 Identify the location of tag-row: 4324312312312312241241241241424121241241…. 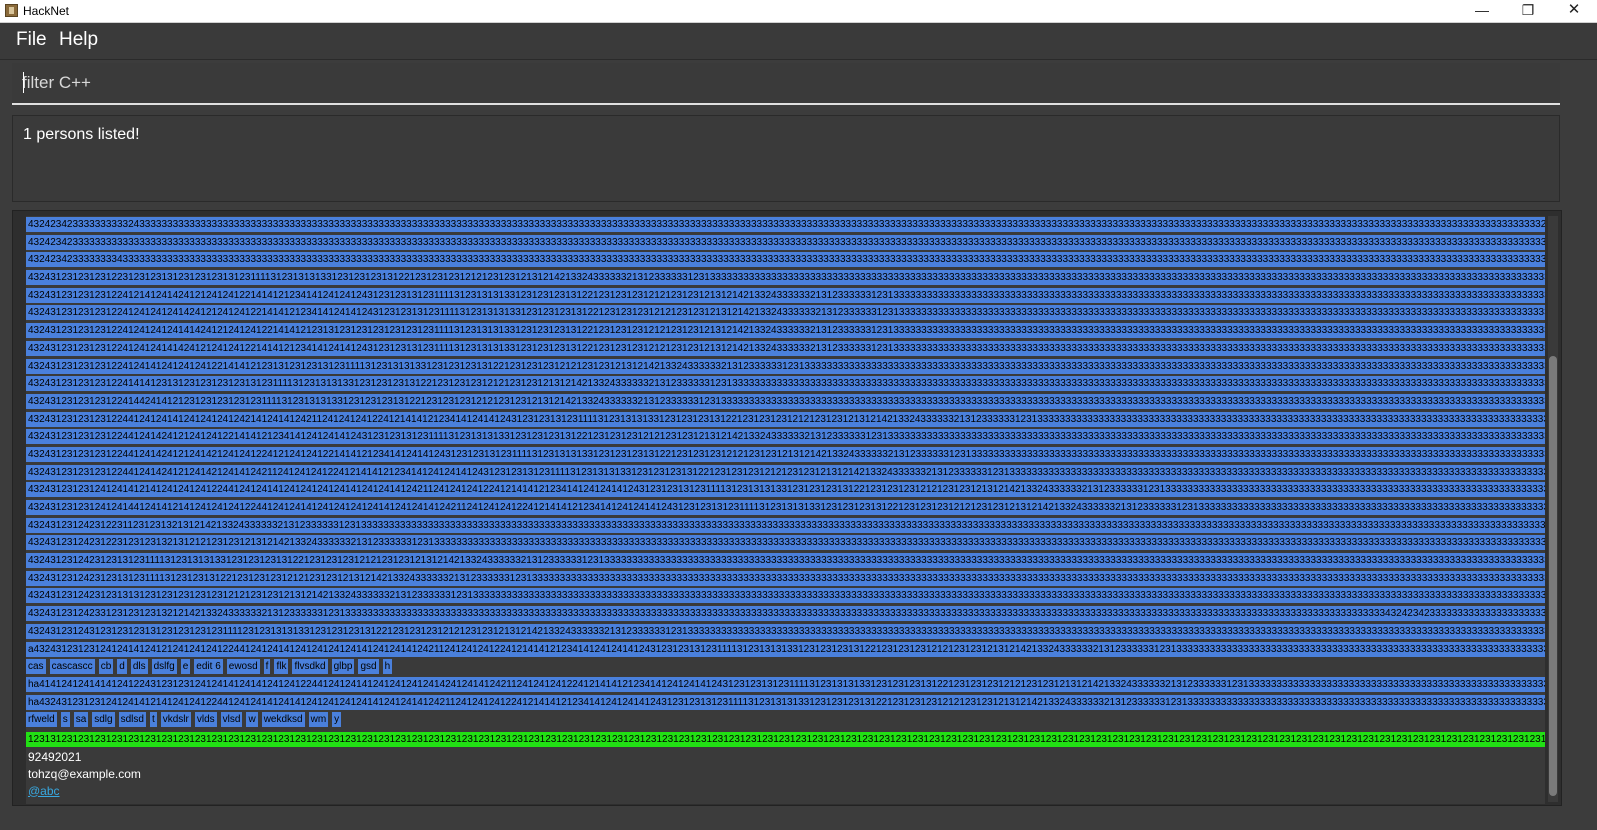
(785, 313).